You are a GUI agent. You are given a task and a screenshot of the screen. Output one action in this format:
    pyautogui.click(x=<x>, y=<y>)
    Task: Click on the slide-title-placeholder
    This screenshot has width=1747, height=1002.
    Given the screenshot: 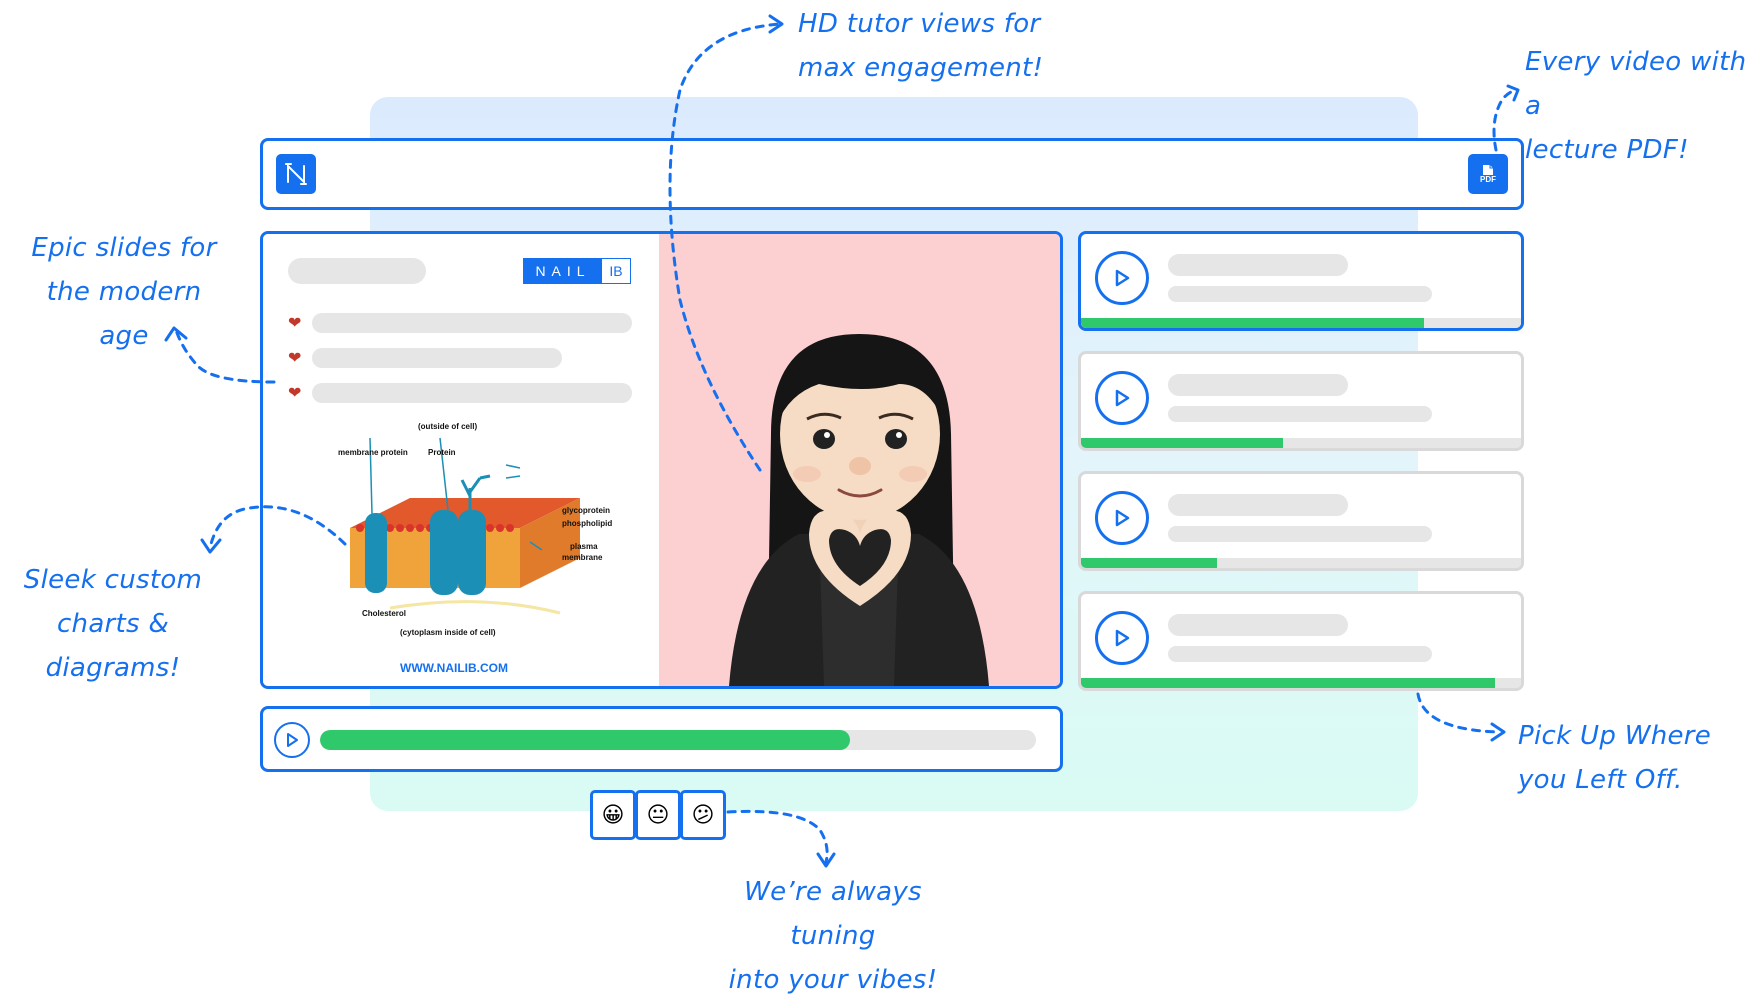 What is the action you would take?
    pyautogui.click(x=357, y=271)
    